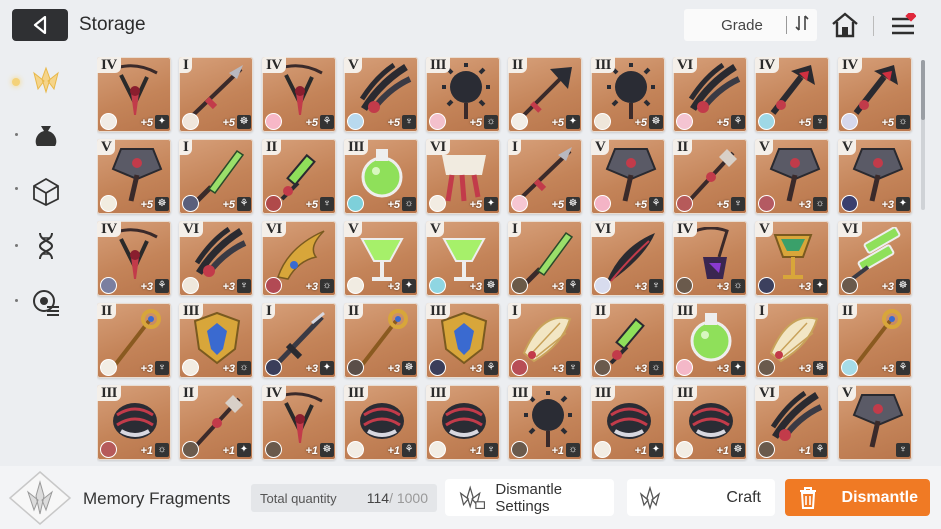 Image resolution: width=941 pixels, height=529 pixels. Describe the element at coordinates (134, 258) in the screenshot. I see `weapon-card: IV +3 ⚘` at that location.